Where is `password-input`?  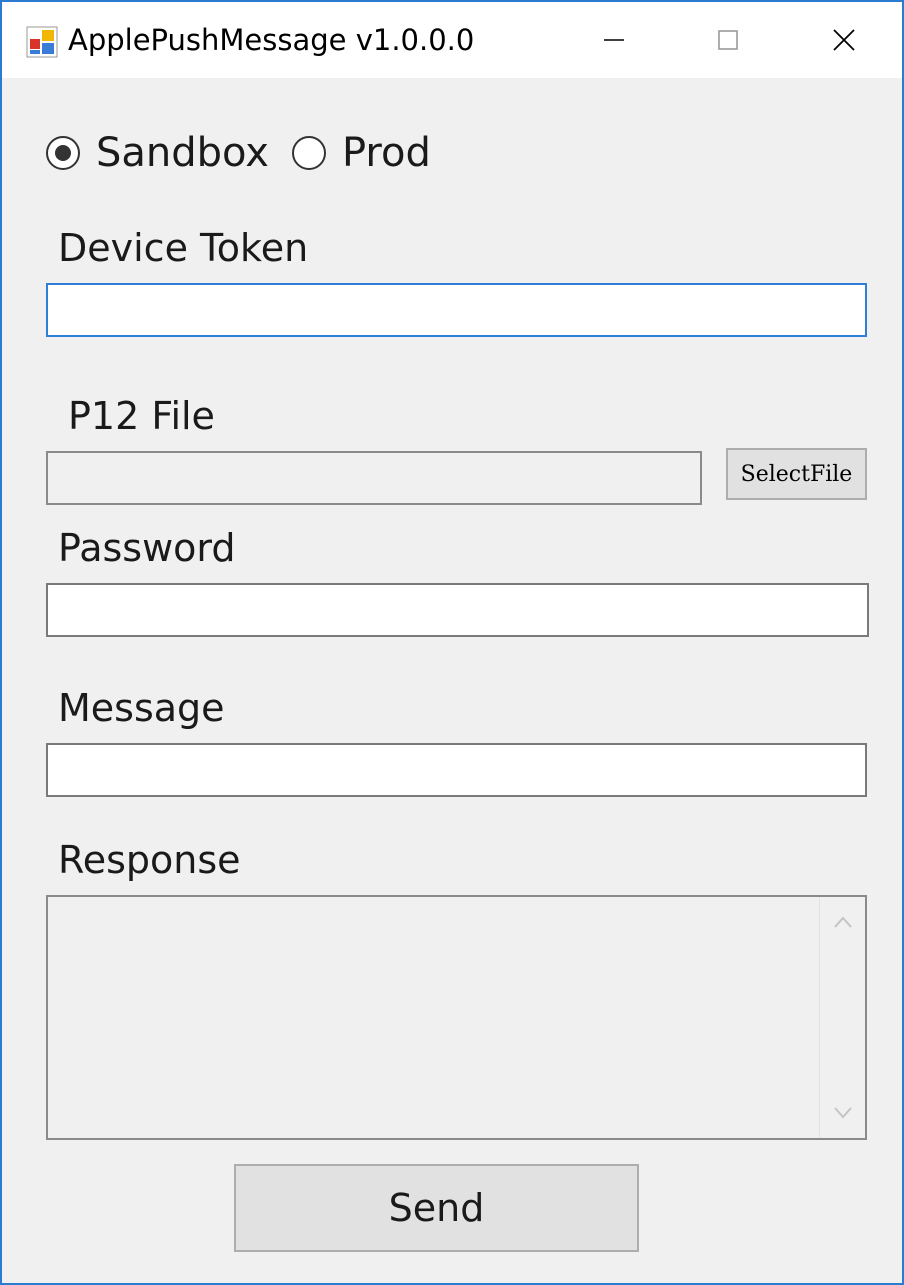 password-input is located at coordinates (457, 610).